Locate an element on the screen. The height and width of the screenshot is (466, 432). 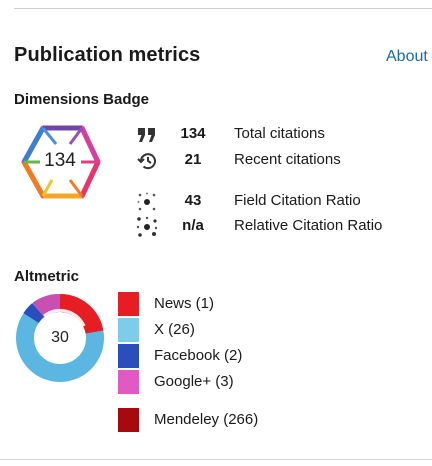
relative-ratio-icon is located at coordinates (147, 227).